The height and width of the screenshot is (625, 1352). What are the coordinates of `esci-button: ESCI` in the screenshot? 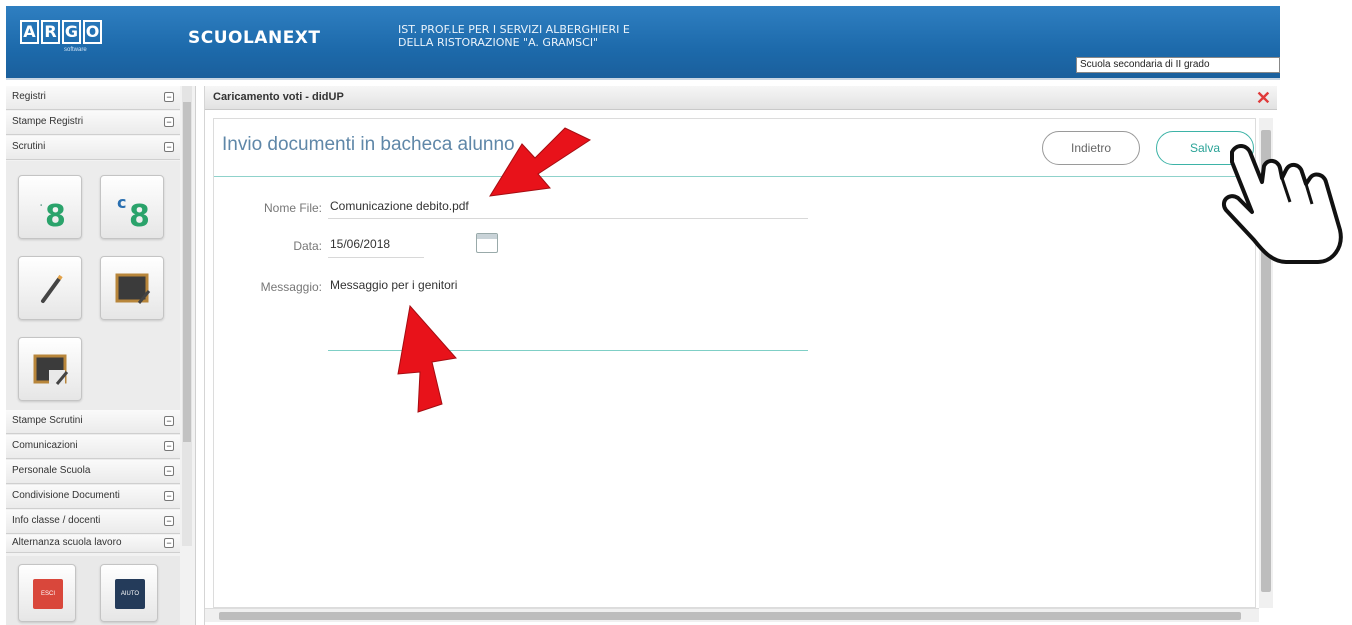 It's located at (47, 593).